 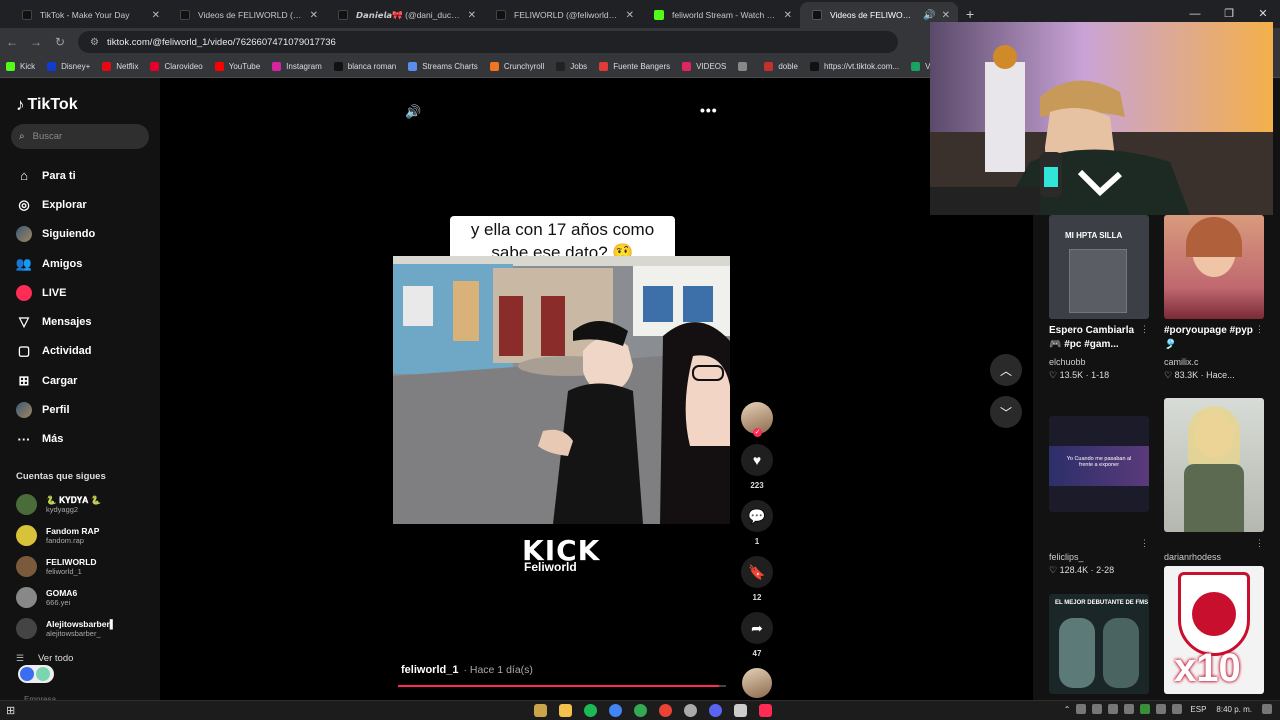 I want to click on bookmark-item: Crunchyroll, so click(x=516, y=66).